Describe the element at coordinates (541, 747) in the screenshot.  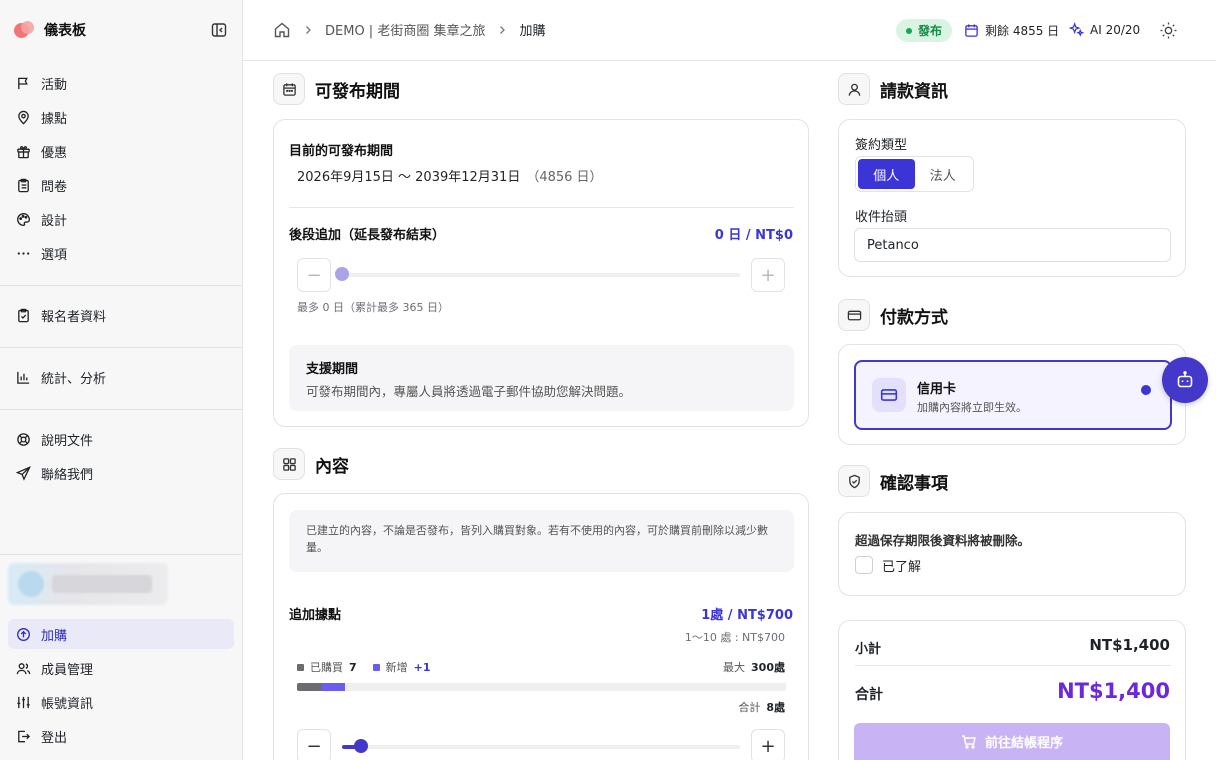
I see `spots-slider-track` at that location.